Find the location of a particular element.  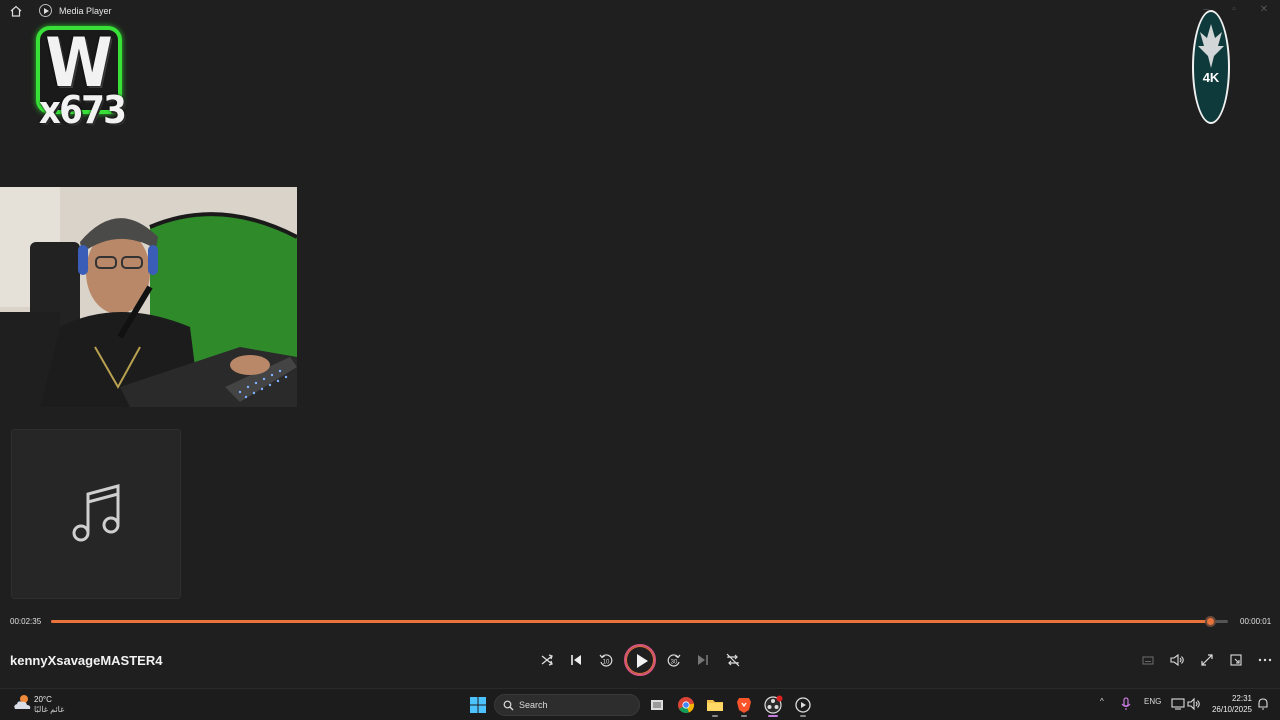

chrome-icon is located at coordinates (686, 705).